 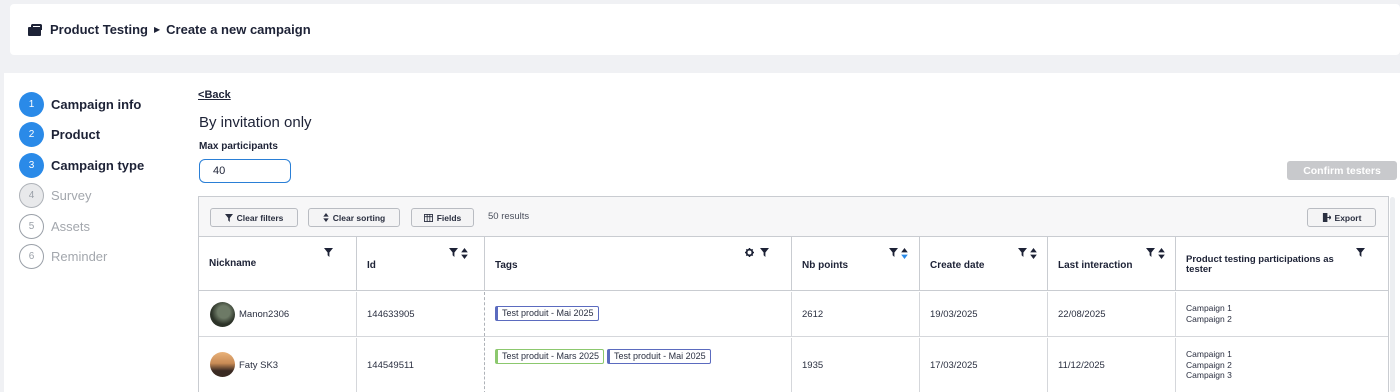 What do you see at coordinates (99, 29) in the screenshot?
I see `breadcrumb-root: Product Testing` at bounding box center [99, 29].